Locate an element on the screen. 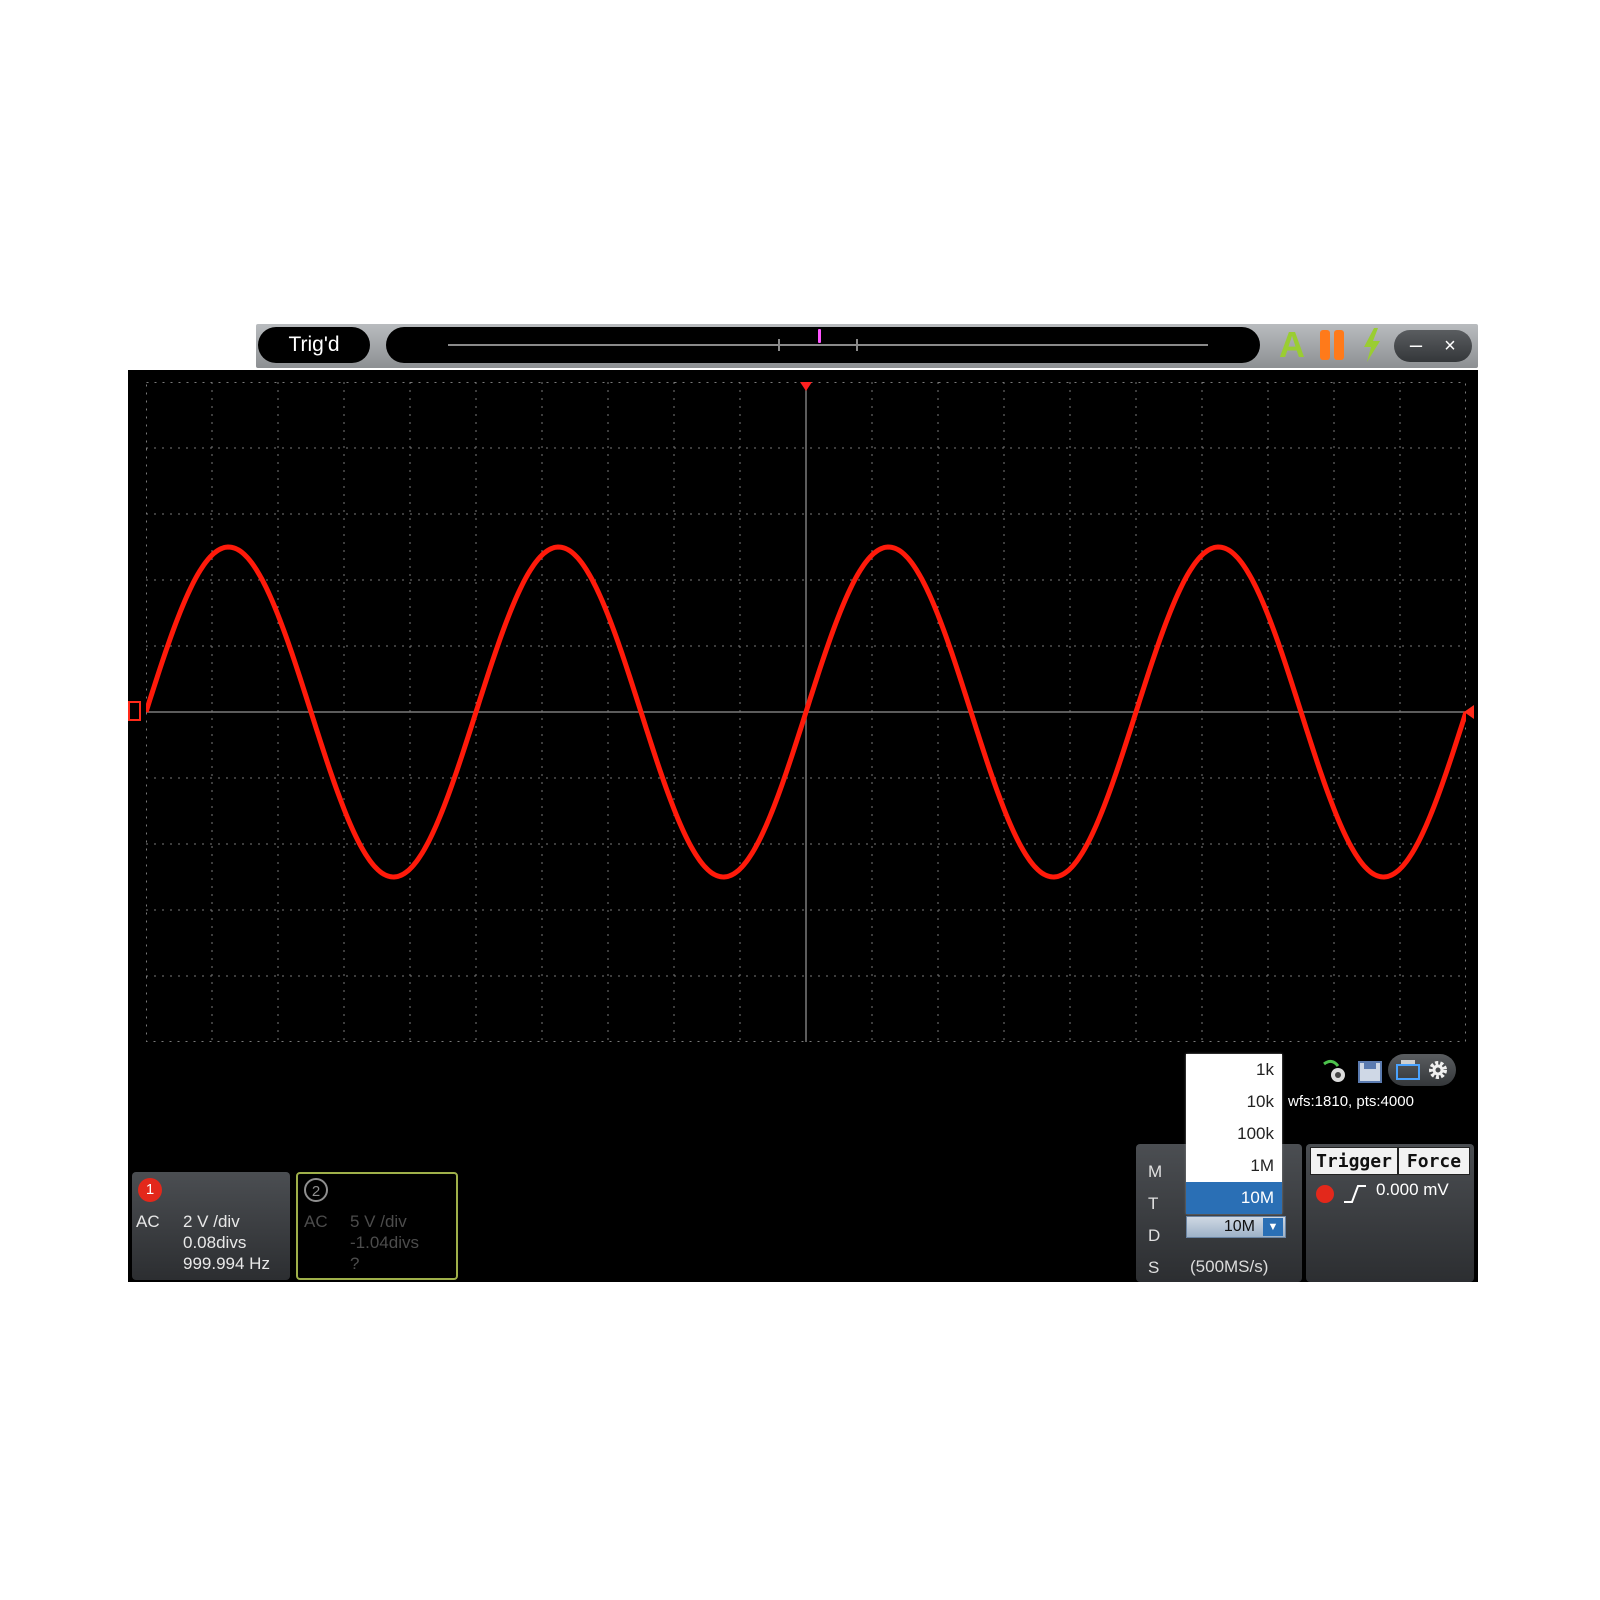 The height and width of the screenshot is (1600, 1600). rising-edge-icon is located at coordinates (1355, 1194).